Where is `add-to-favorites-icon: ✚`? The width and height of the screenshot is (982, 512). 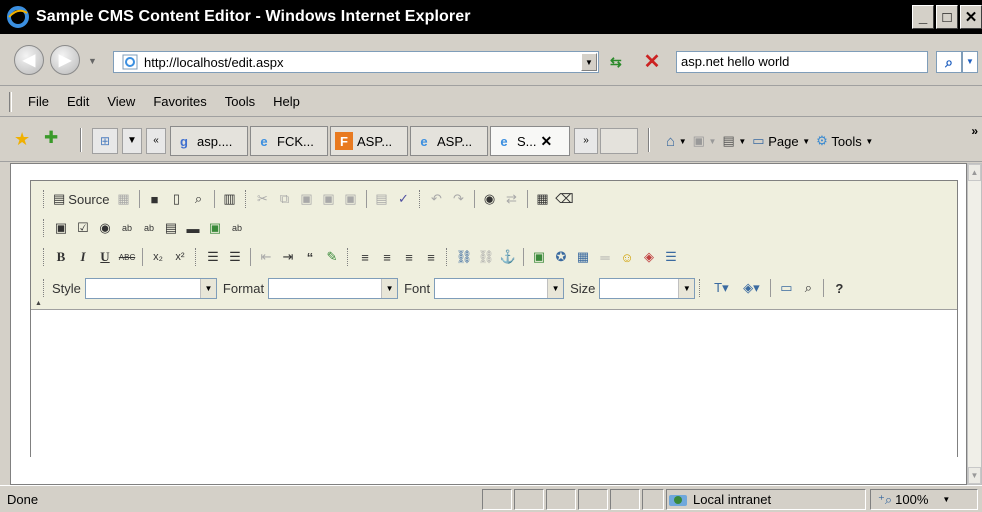
add-to-favorites-icon: ✚ is located at coordinates (51, 138).